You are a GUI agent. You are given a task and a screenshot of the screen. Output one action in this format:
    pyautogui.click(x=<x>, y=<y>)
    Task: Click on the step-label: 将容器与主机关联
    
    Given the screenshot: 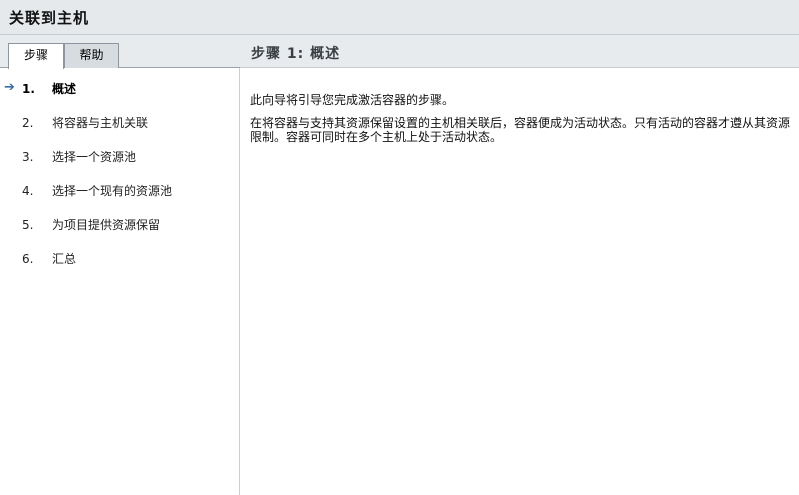 What is the action you would take?
    pyautogui.click(x=100, y=123)
    